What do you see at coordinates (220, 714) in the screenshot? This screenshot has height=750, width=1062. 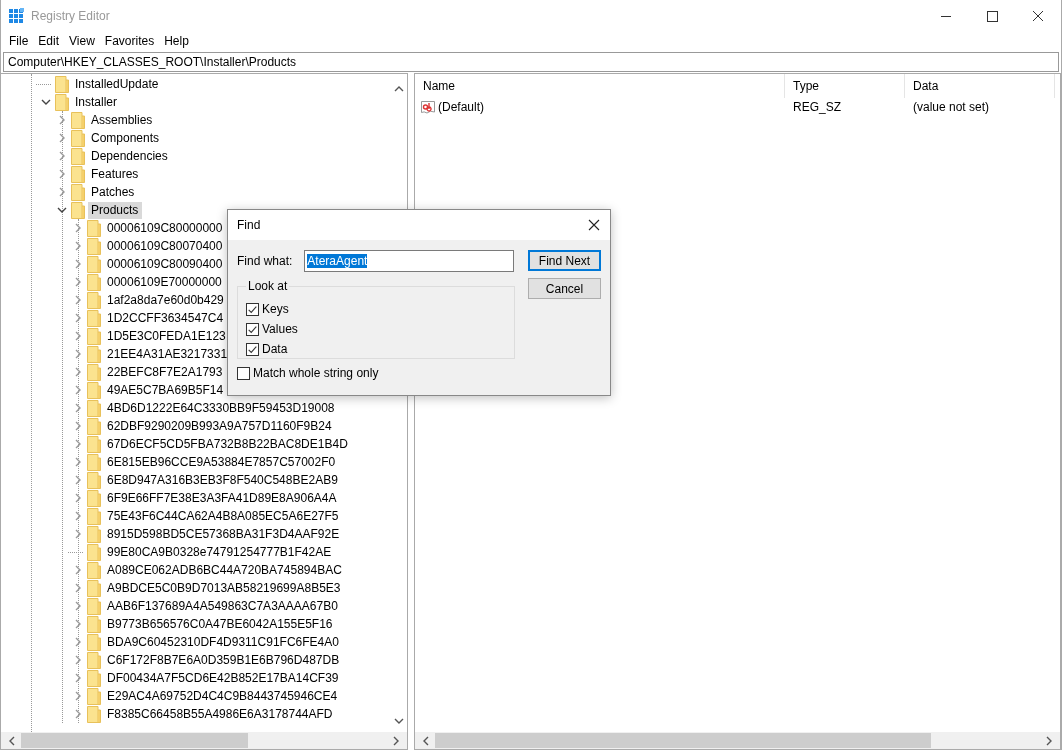 I see `tree-item: F8385C66458B55A4986E6A3178744AFD` at bounding box center [220, 714].